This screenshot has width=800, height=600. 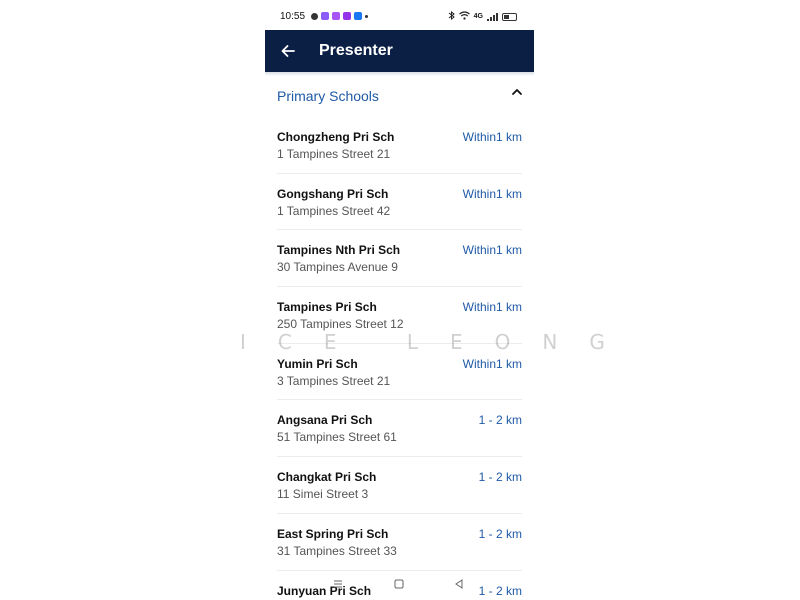 I want to click on school-address: 31 Tampines Street 33, so click(x=337, y=550).